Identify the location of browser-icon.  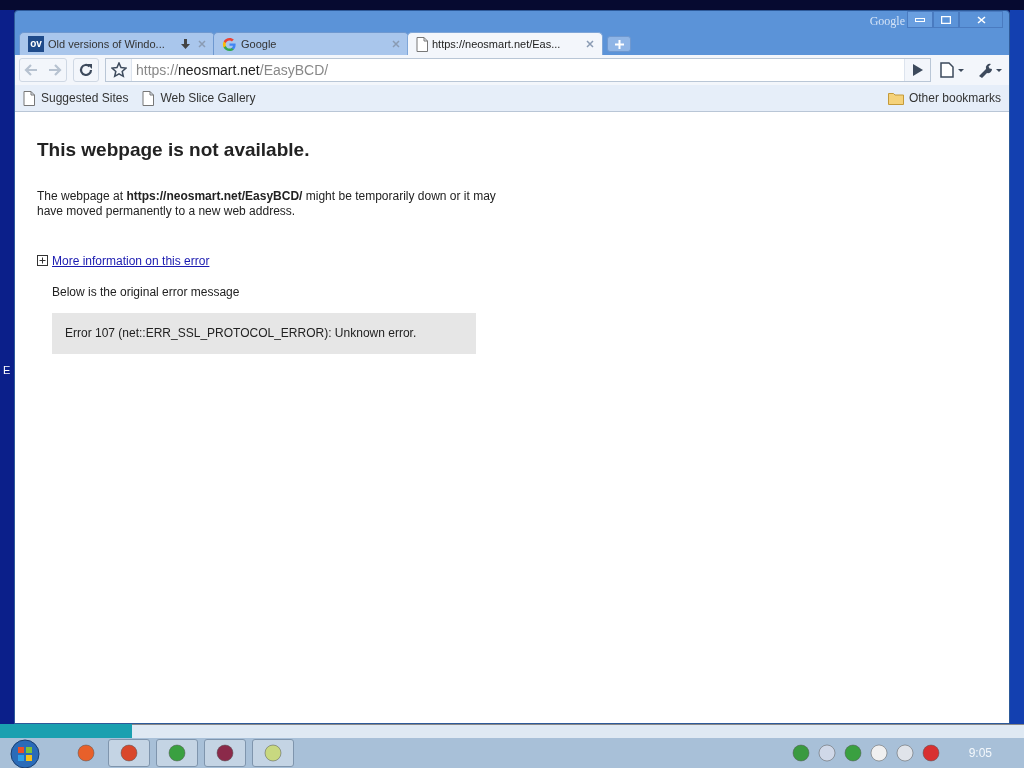
(86, 753).